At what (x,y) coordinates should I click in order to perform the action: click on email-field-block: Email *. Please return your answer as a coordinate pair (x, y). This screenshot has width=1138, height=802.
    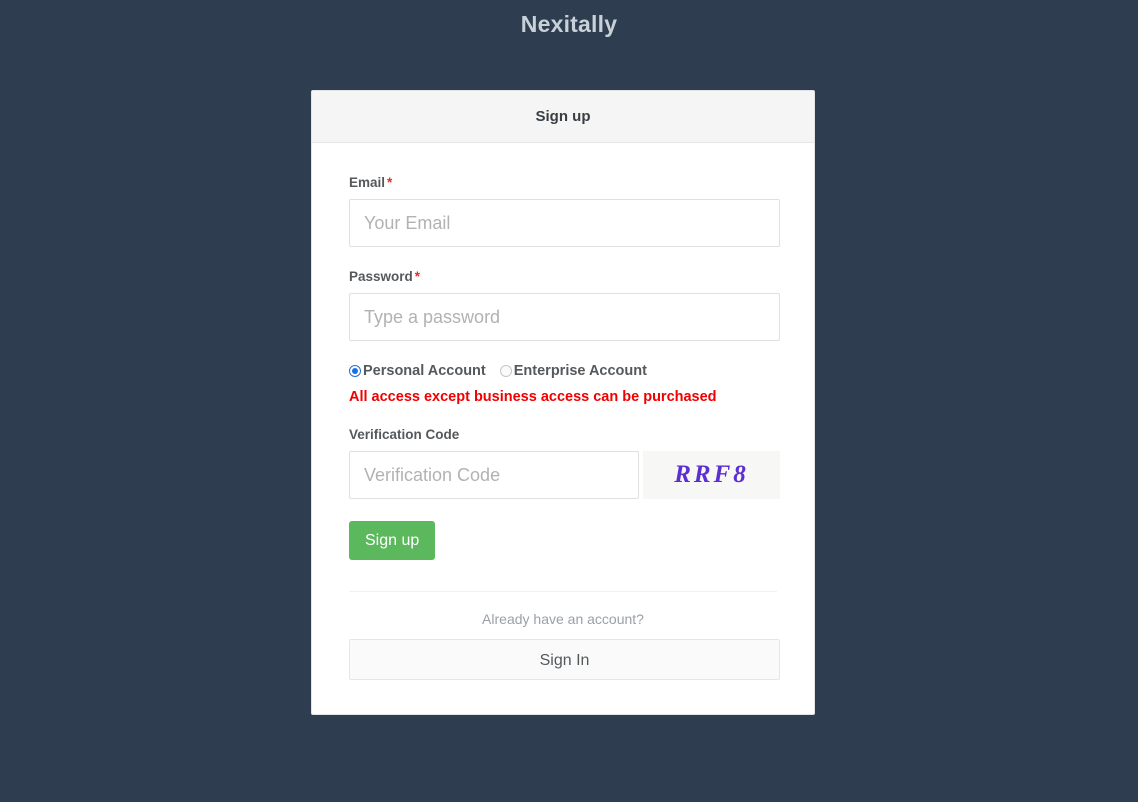
    Looking at the image, I should click on (564, 211).